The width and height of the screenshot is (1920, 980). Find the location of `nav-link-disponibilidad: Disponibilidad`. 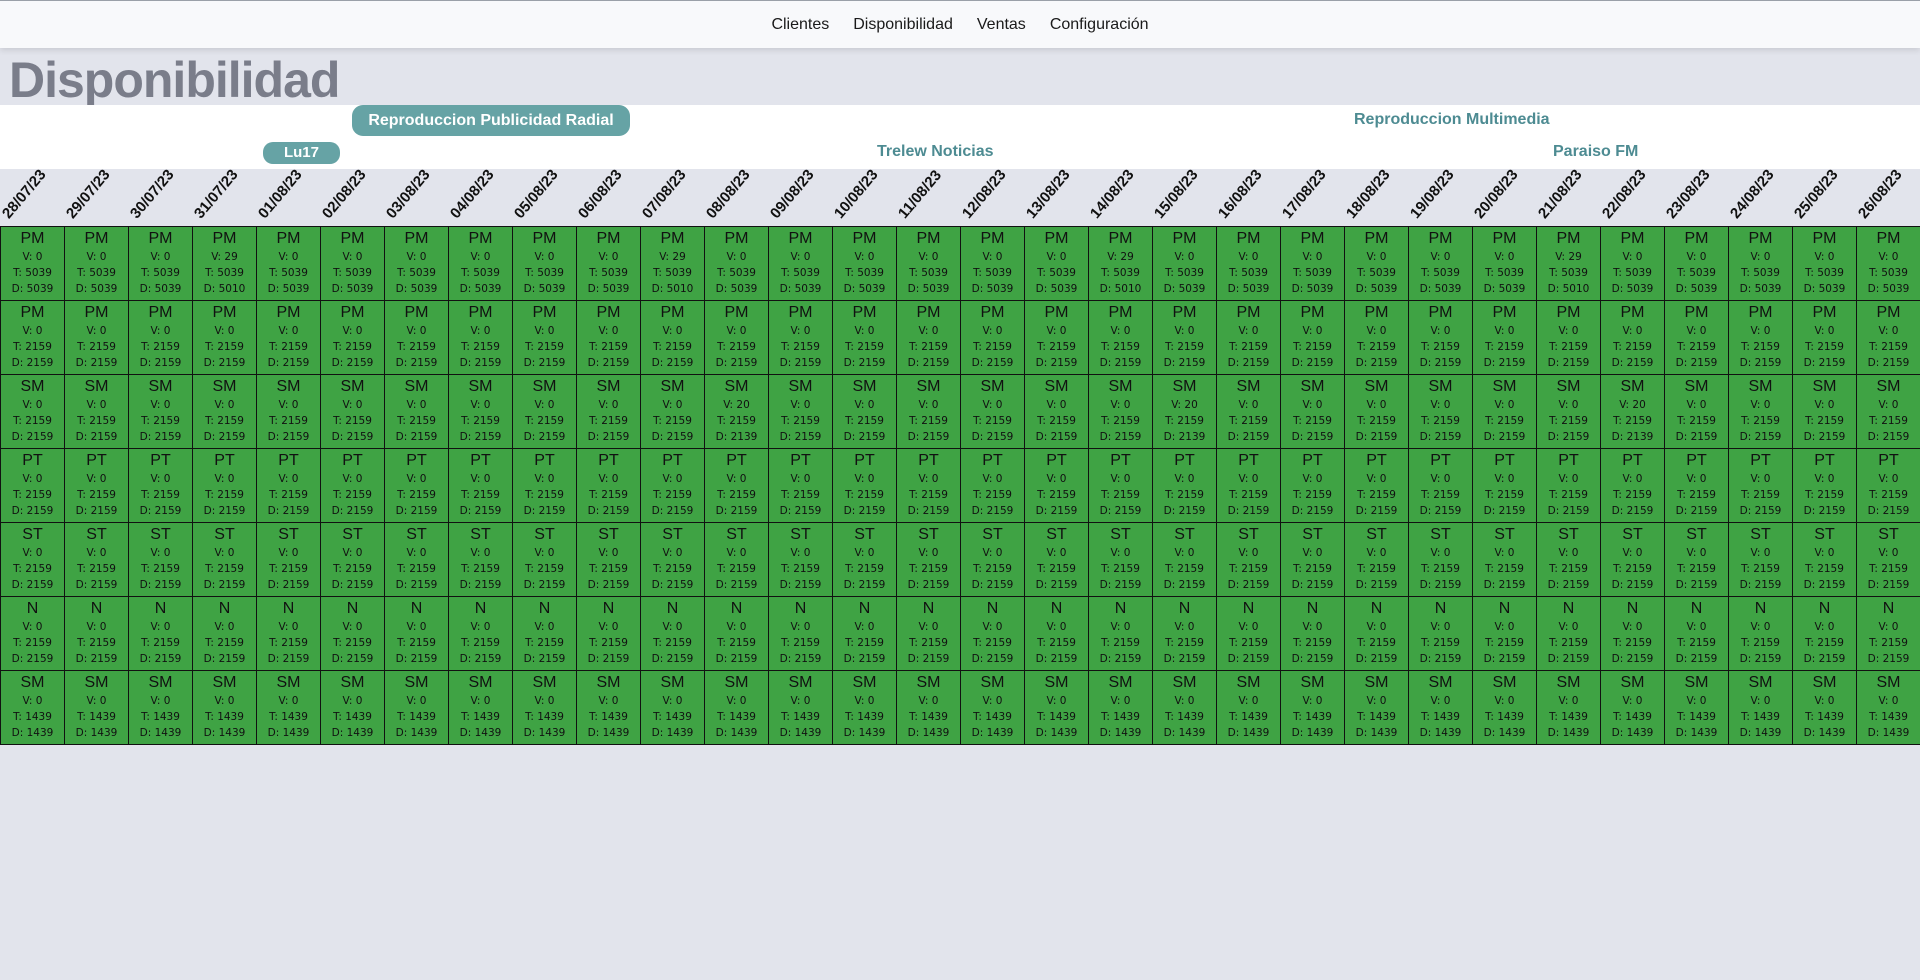

nav-link-disponibilidad: Disponibilidad is located at coordinates (903, 25).